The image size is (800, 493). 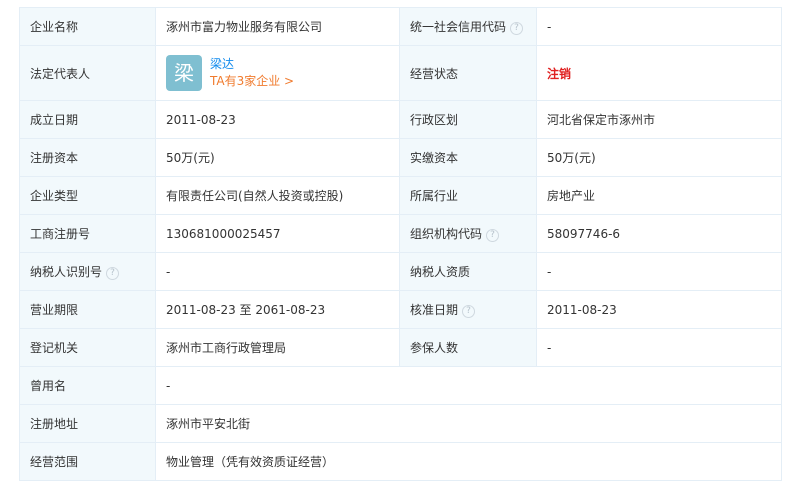 What do you see at coordinates (87, 26) in the screenshot?
I see `label-company-name: 企业名称` at bounding box center [87, 26].